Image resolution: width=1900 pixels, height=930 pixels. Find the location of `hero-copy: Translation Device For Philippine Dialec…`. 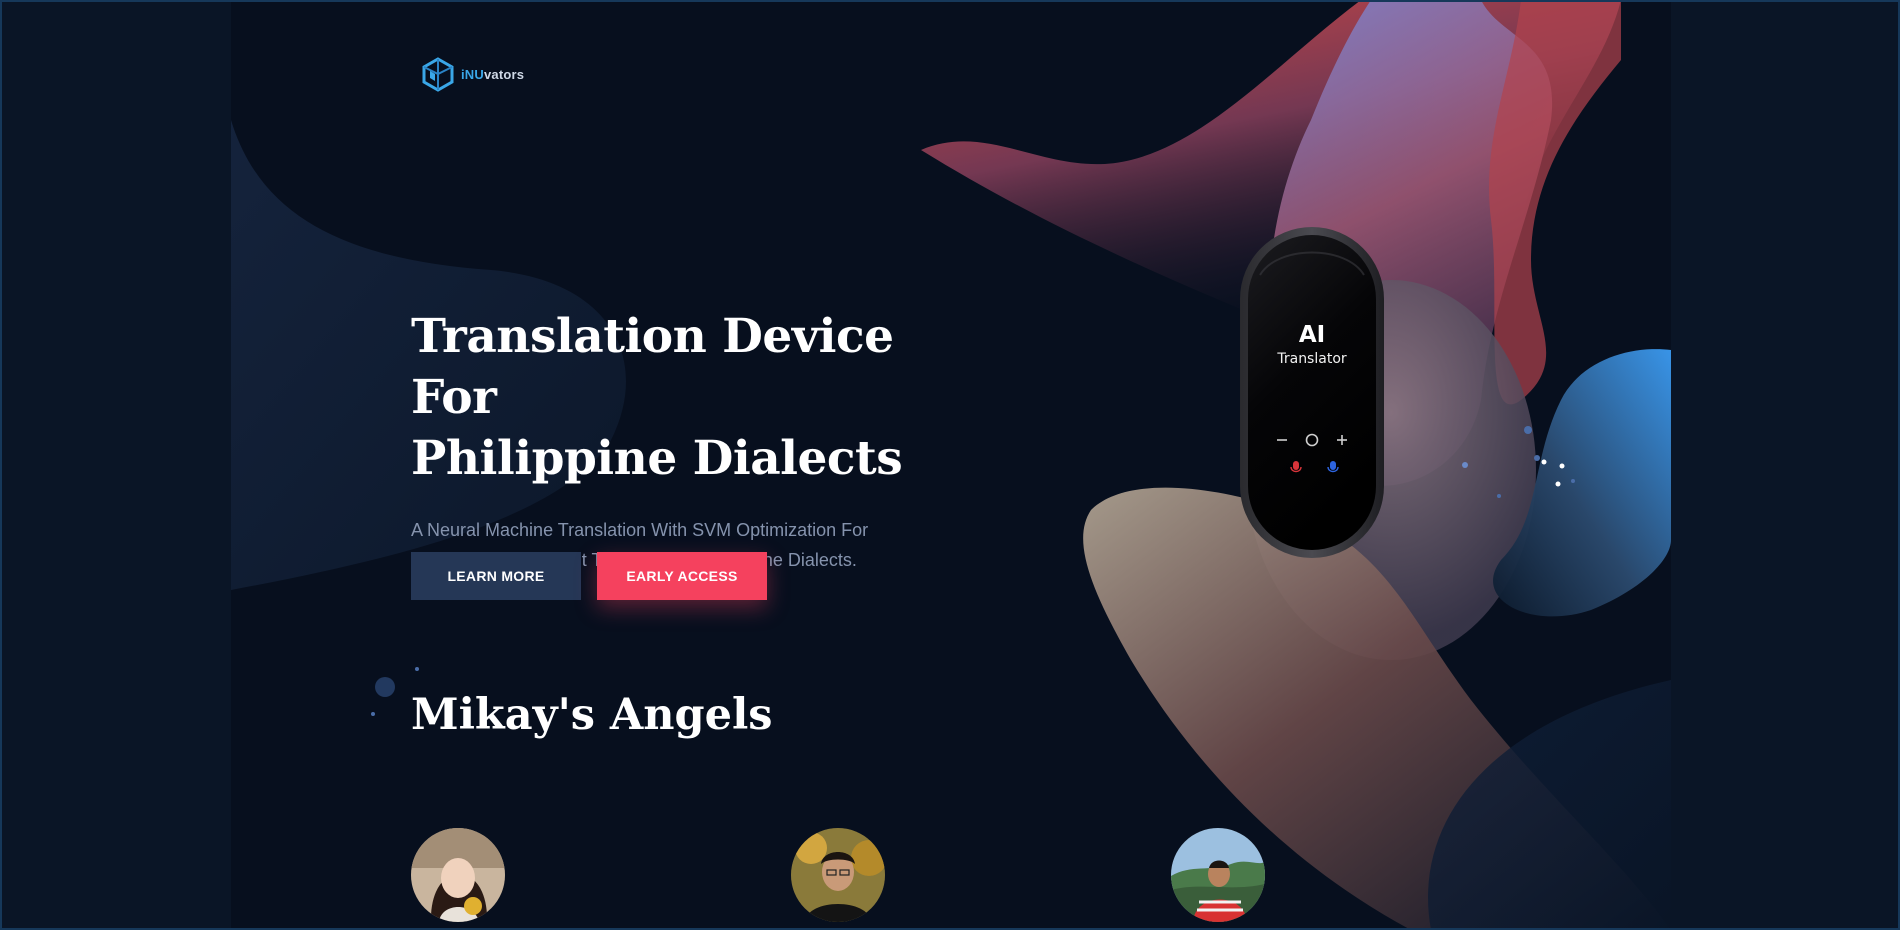

hero-copy: Translation Device For Philippine Dialec… is located at coordinates (691, 440).